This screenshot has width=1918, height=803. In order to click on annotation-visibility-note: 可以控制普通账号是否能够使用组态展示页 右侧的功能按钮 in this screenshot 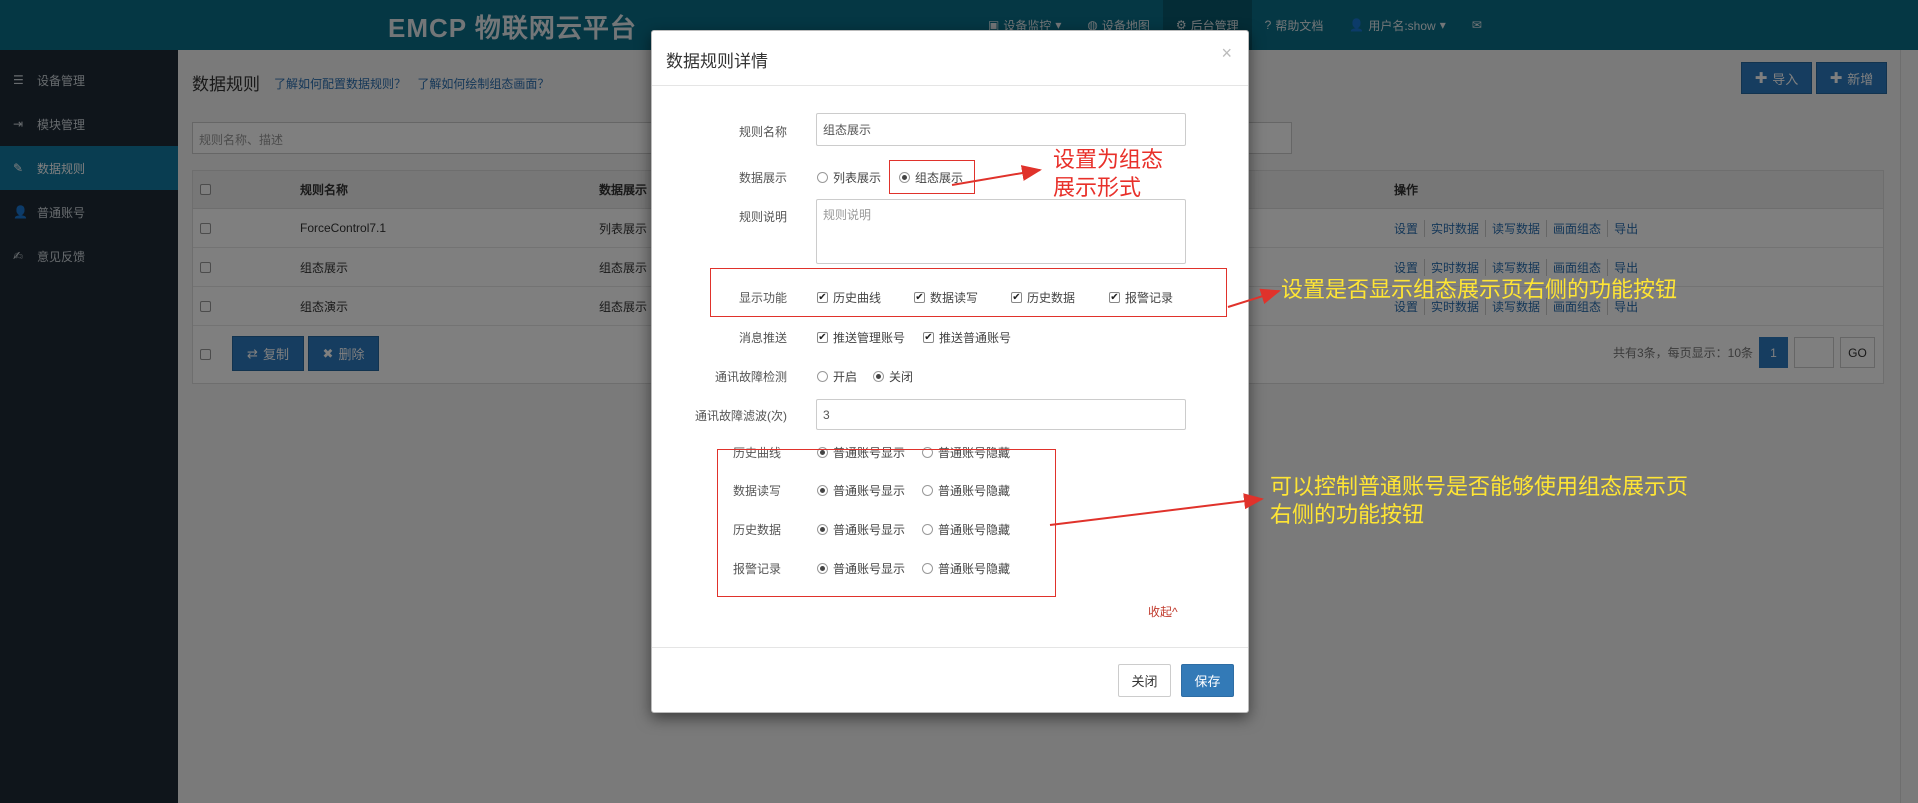, I will do `click(1479, 501)`.